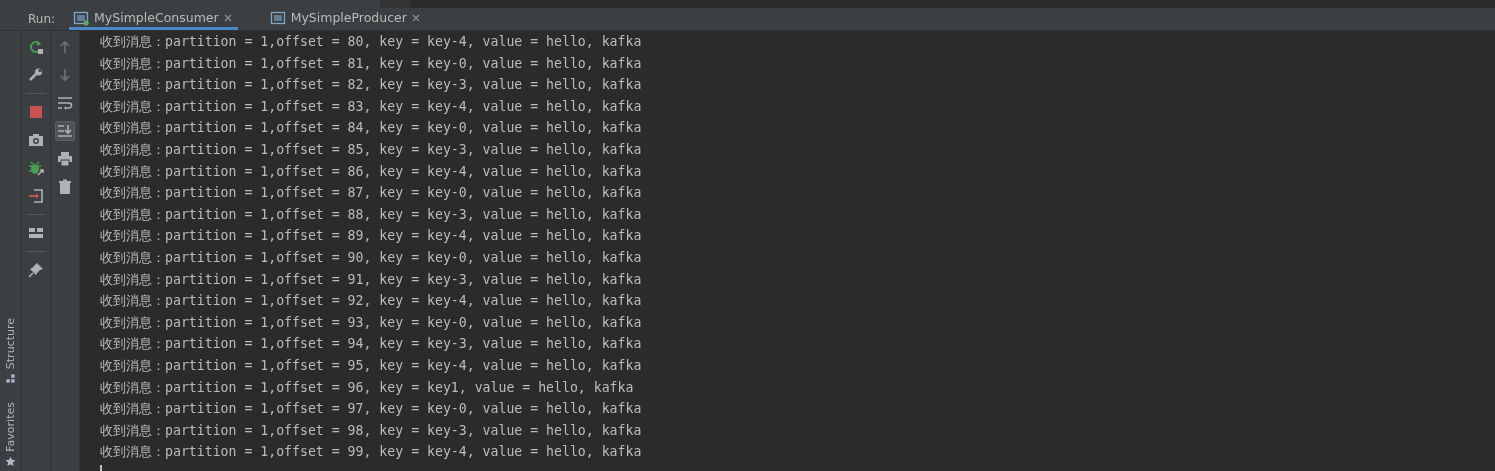 This screenshot has width=1495, height=471. What do you see at coordinates (371, 409) in the screenshot?
I see `console-line: 收到消息：partition = 1,offset = 97, key = key-0, value = hello, kafka` at bounding box center [371, 409].